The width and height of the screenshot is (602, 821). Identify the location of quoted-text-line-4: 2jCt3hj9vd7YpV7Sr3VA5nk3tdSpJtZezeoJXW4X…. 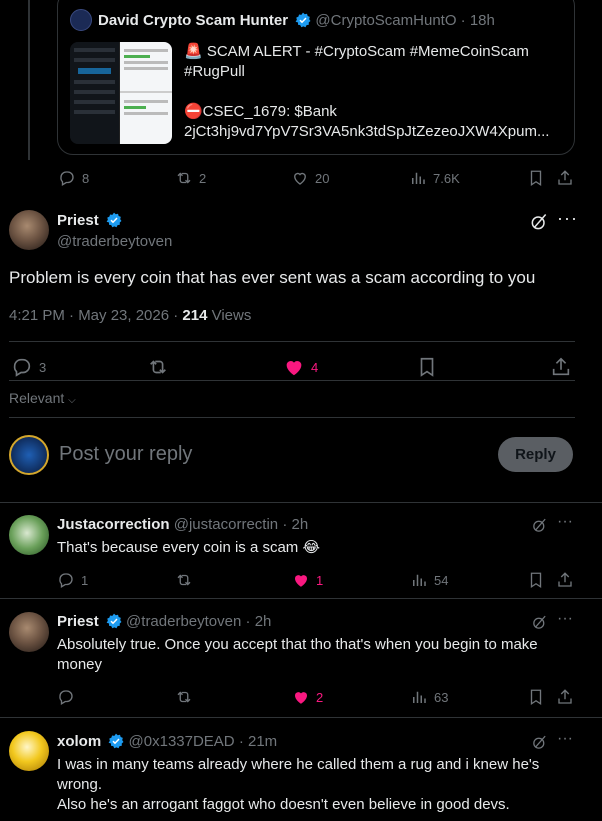
(367, 131).